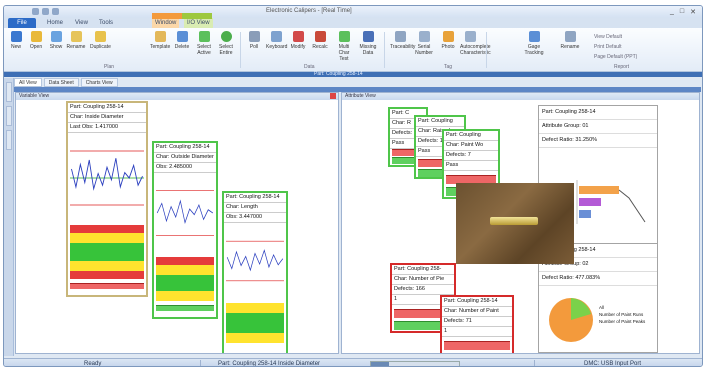 The width and height of the screenshot is (708, 371). I want to click on modify-icon, so click(298, 36).